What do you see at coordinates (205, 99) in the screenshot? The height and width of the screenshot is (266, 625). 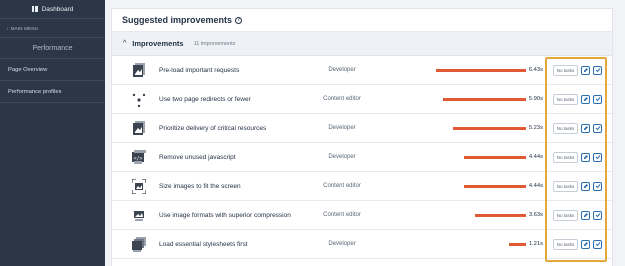 I see `improvement-title: Use two page redirects or fewer` at bounding box center [205, 99].